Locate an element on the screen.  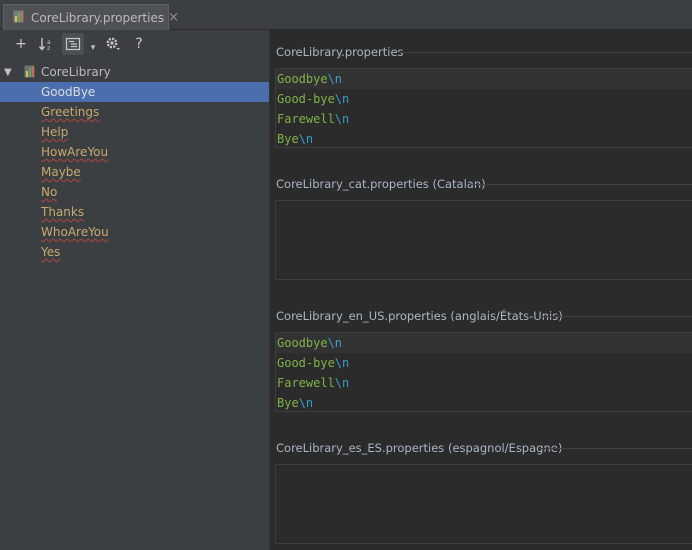
resource-bundle-icon is located at coordinates (30, 72).